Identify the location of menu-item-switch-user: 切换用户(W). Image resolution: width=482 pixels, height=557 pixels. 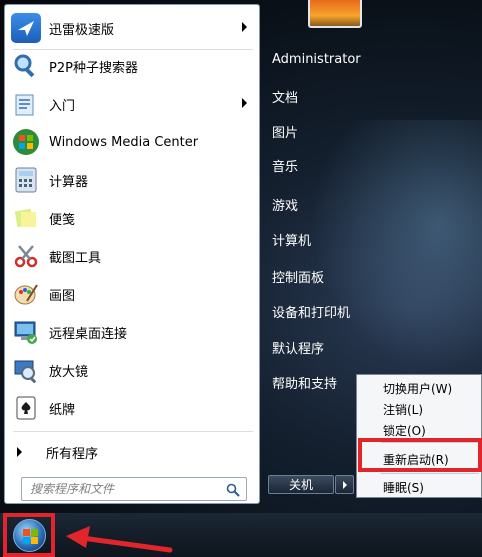
(417, 388).